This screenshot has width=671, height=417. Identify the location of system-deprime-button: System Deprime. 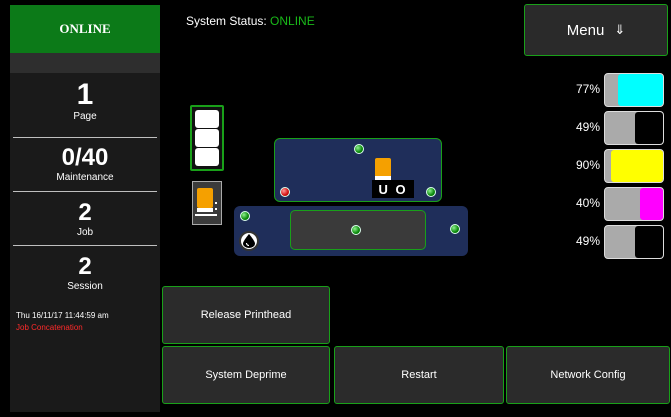
(246, 375).